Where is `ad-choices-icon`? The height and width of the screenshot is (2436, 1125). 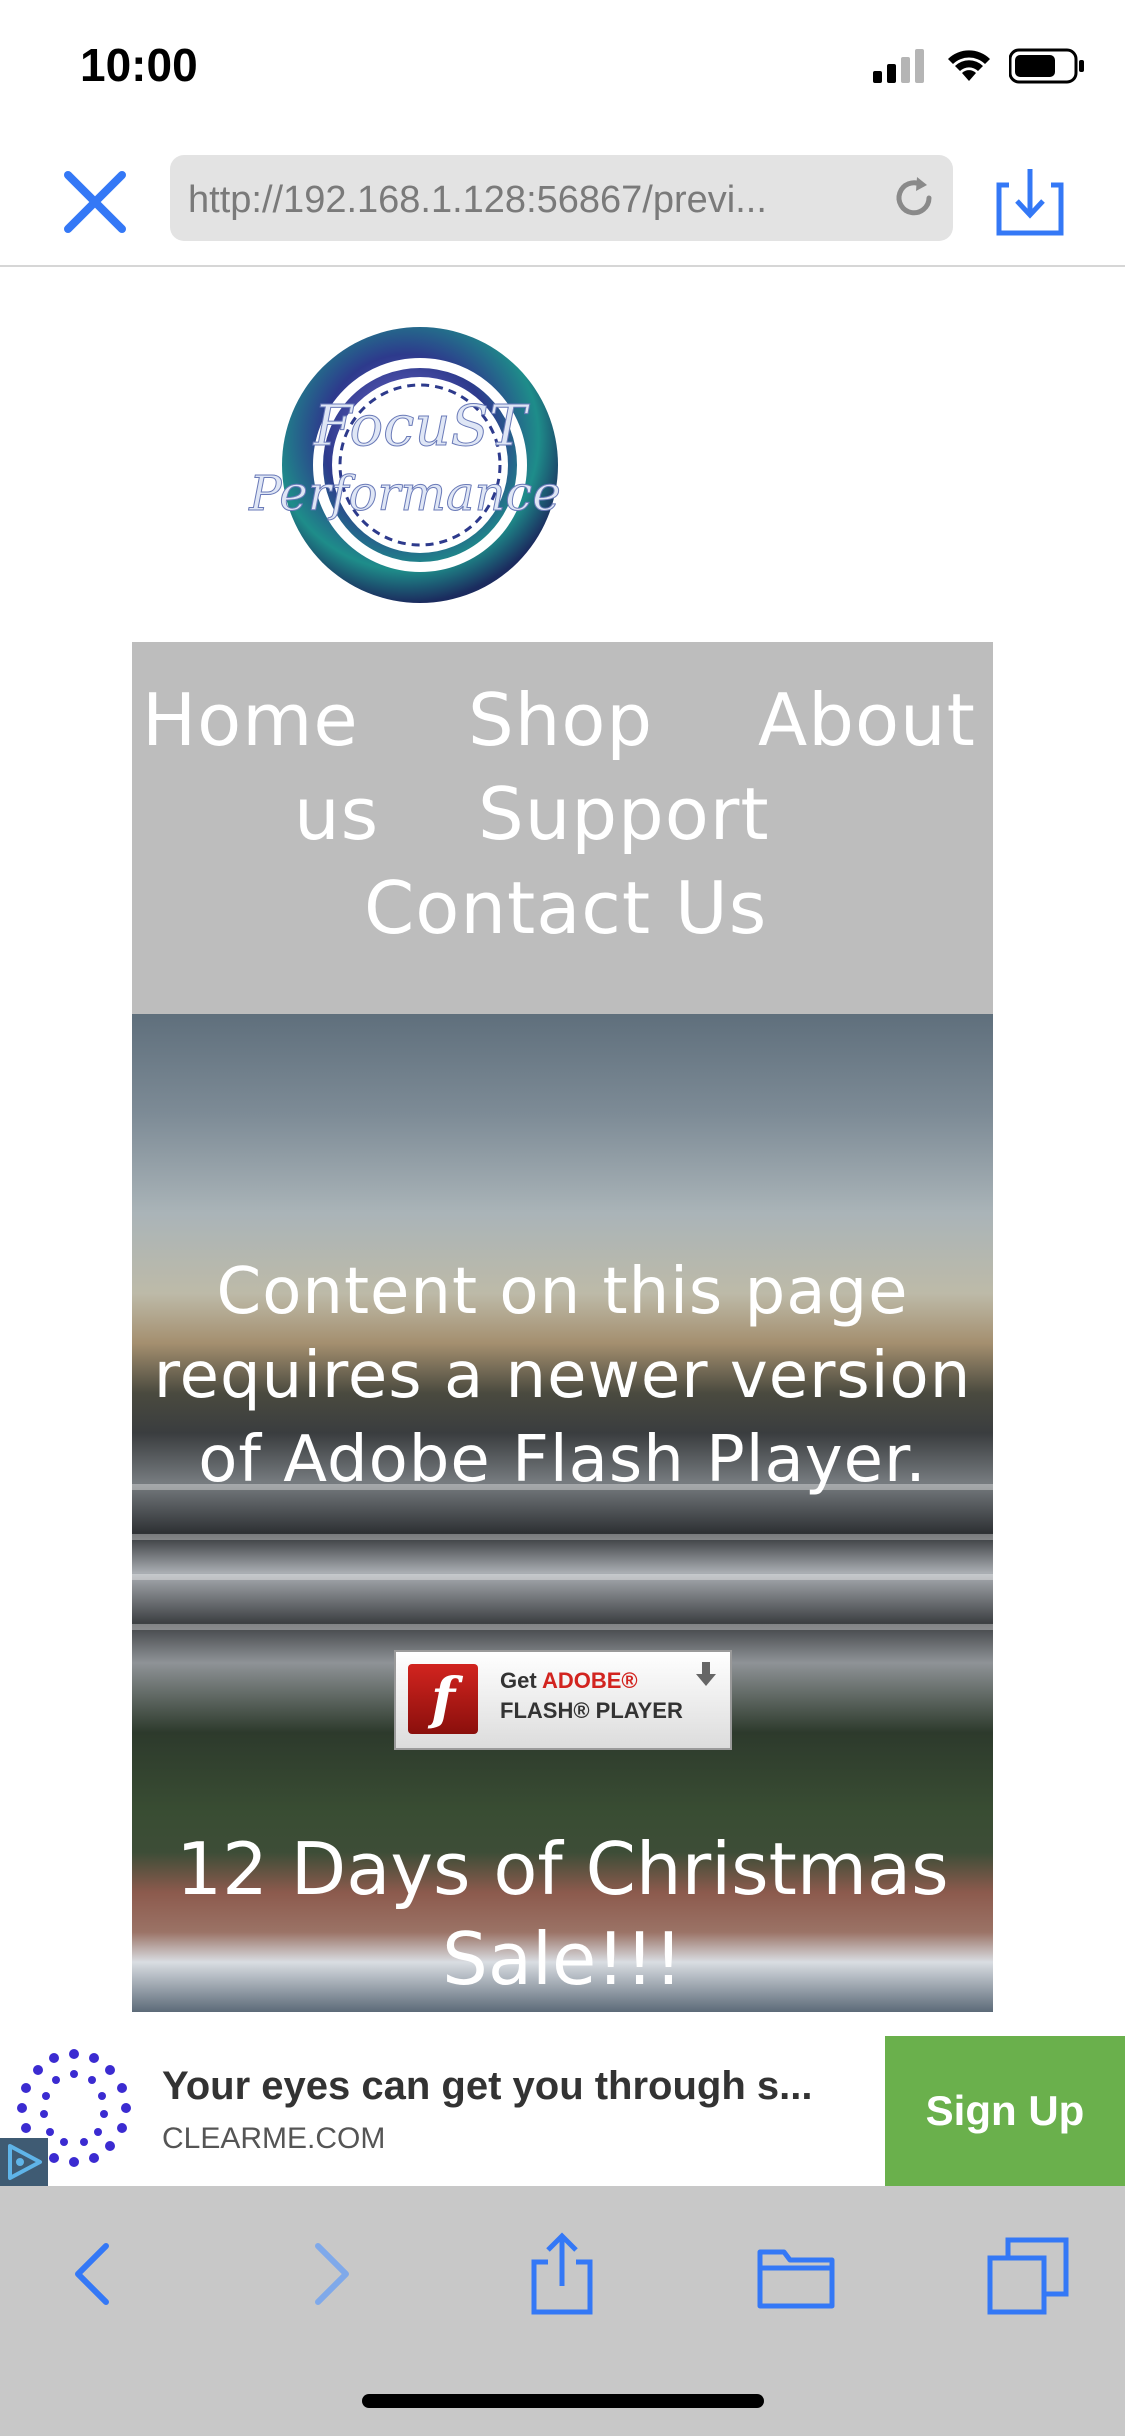
ad-choices-icon is located at coordinates (24, 2162).